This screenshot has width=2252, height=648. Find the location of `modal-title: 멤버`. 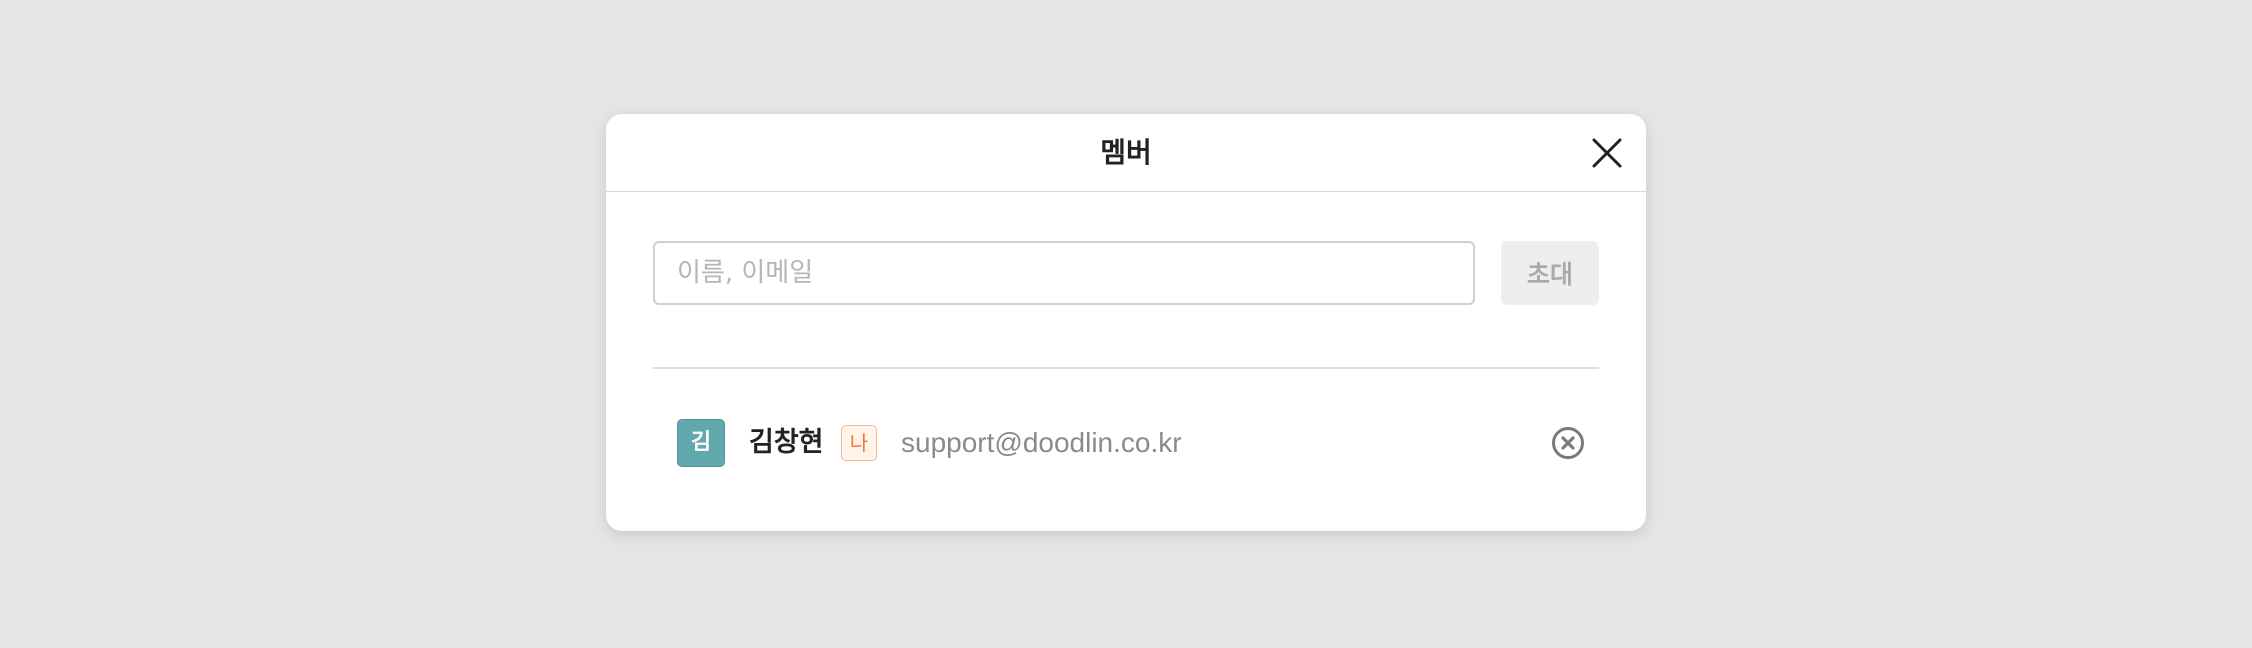

modal-title: 멤버 is located at coordinates (1126, 152).